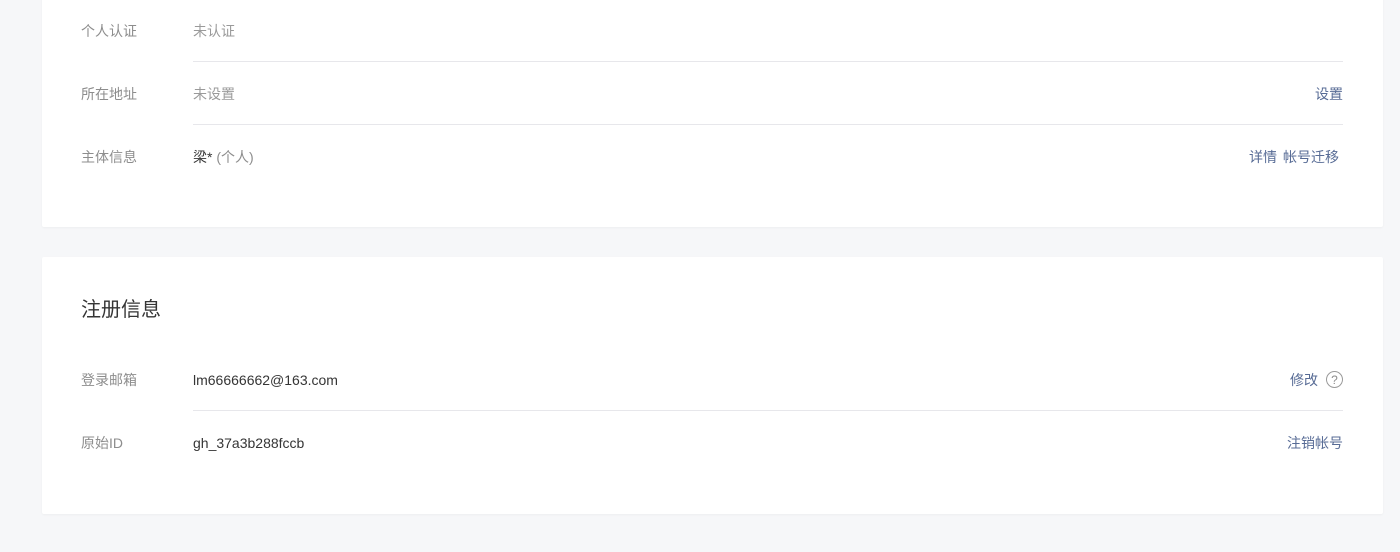 Image resolution: width=1400 pixels, height=552 pixels. I want to click on row-label: 登录邮箱, so click(109, 379).